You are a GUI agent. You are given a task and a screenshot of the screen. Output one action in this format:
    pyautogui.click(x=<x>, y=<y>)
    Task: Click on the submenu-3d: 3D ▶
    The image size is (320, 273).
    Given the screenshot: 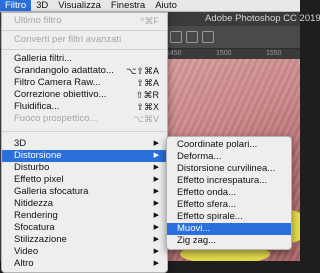 What is the action you would take?
    pyautogui.click(x=84, y=144)
    